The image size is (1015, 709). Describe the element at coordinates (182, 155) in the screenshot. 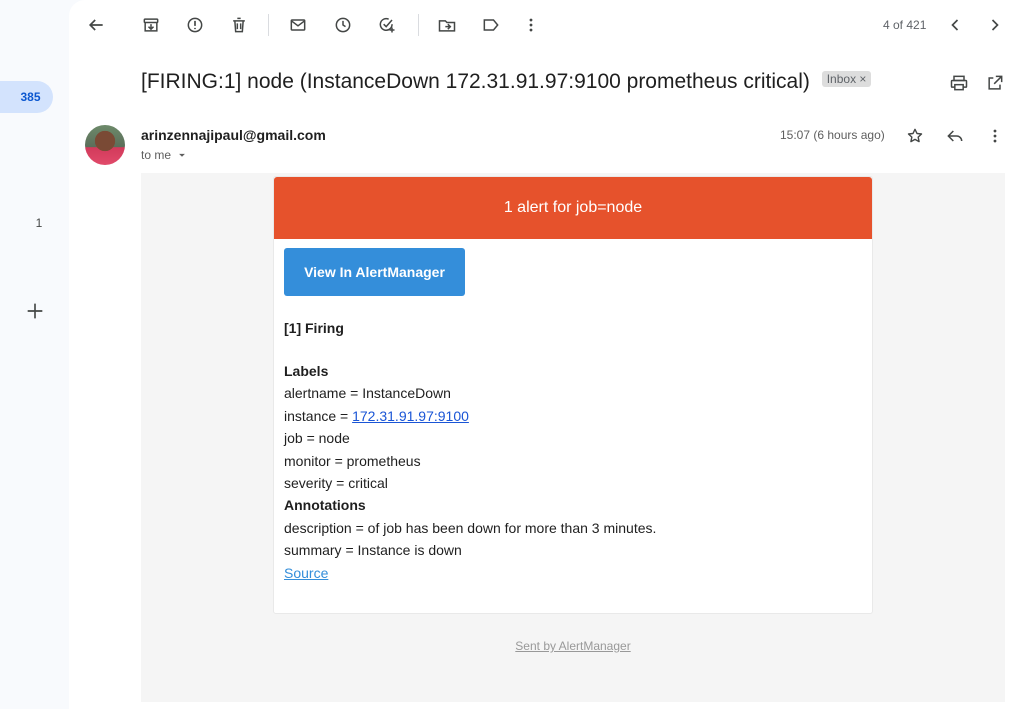

I see `chevron-down-icon` at that location.